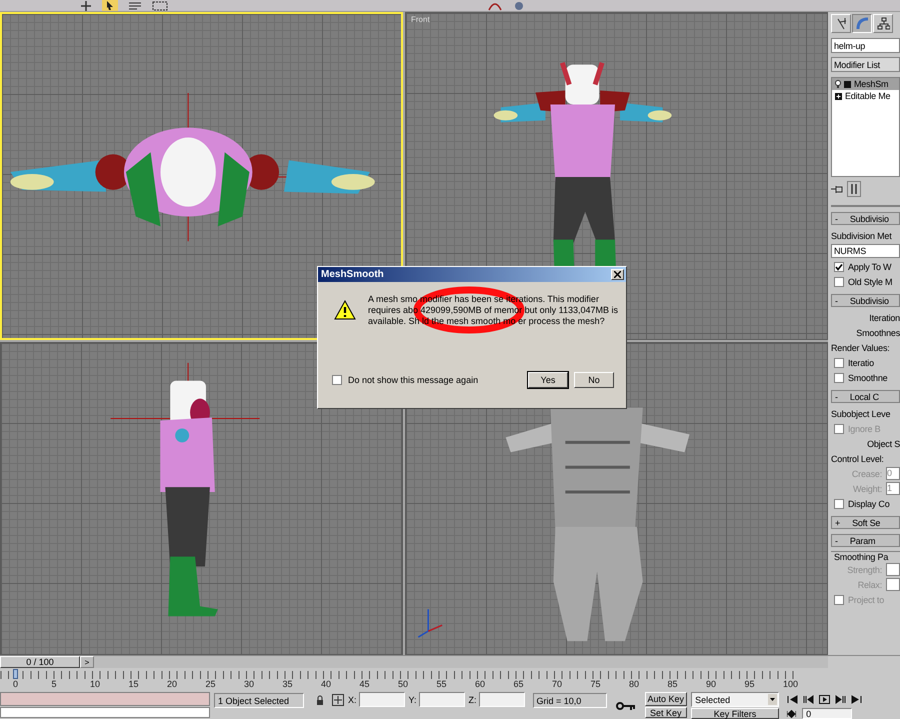 This screenshot has height=719, width=900. Describe the element at coordinates (472, 699) in the screenshot. I see `coordinate-label: Z:` at that location.